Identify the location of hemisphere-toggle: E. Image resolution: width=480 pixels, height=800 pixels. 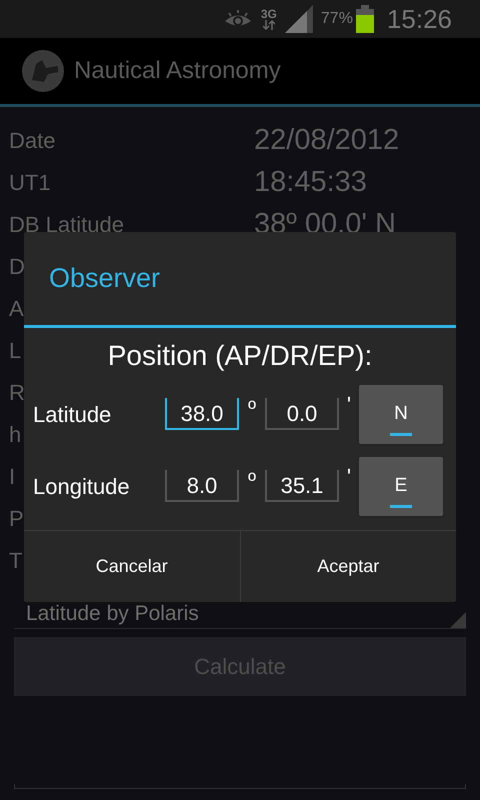
(401, 486).